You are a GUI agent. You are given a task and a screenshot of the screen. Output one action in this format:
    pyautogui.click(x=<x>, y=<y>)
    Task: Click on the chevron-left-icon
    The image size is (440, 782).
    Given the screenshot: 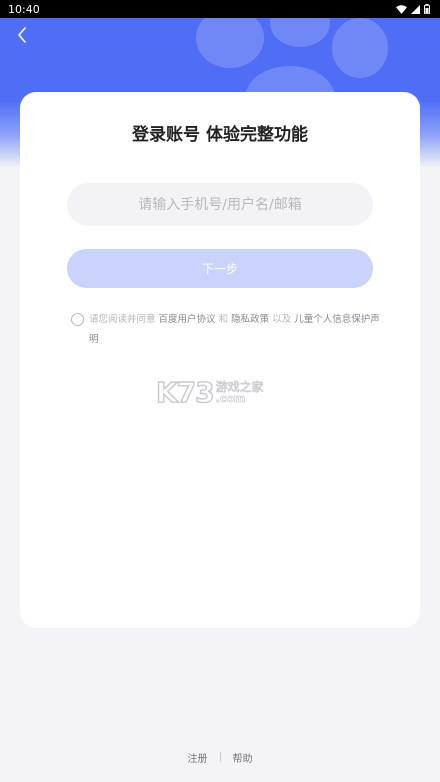 What is the action you would take?
    pyautogui.click(x=22, y=35)
    